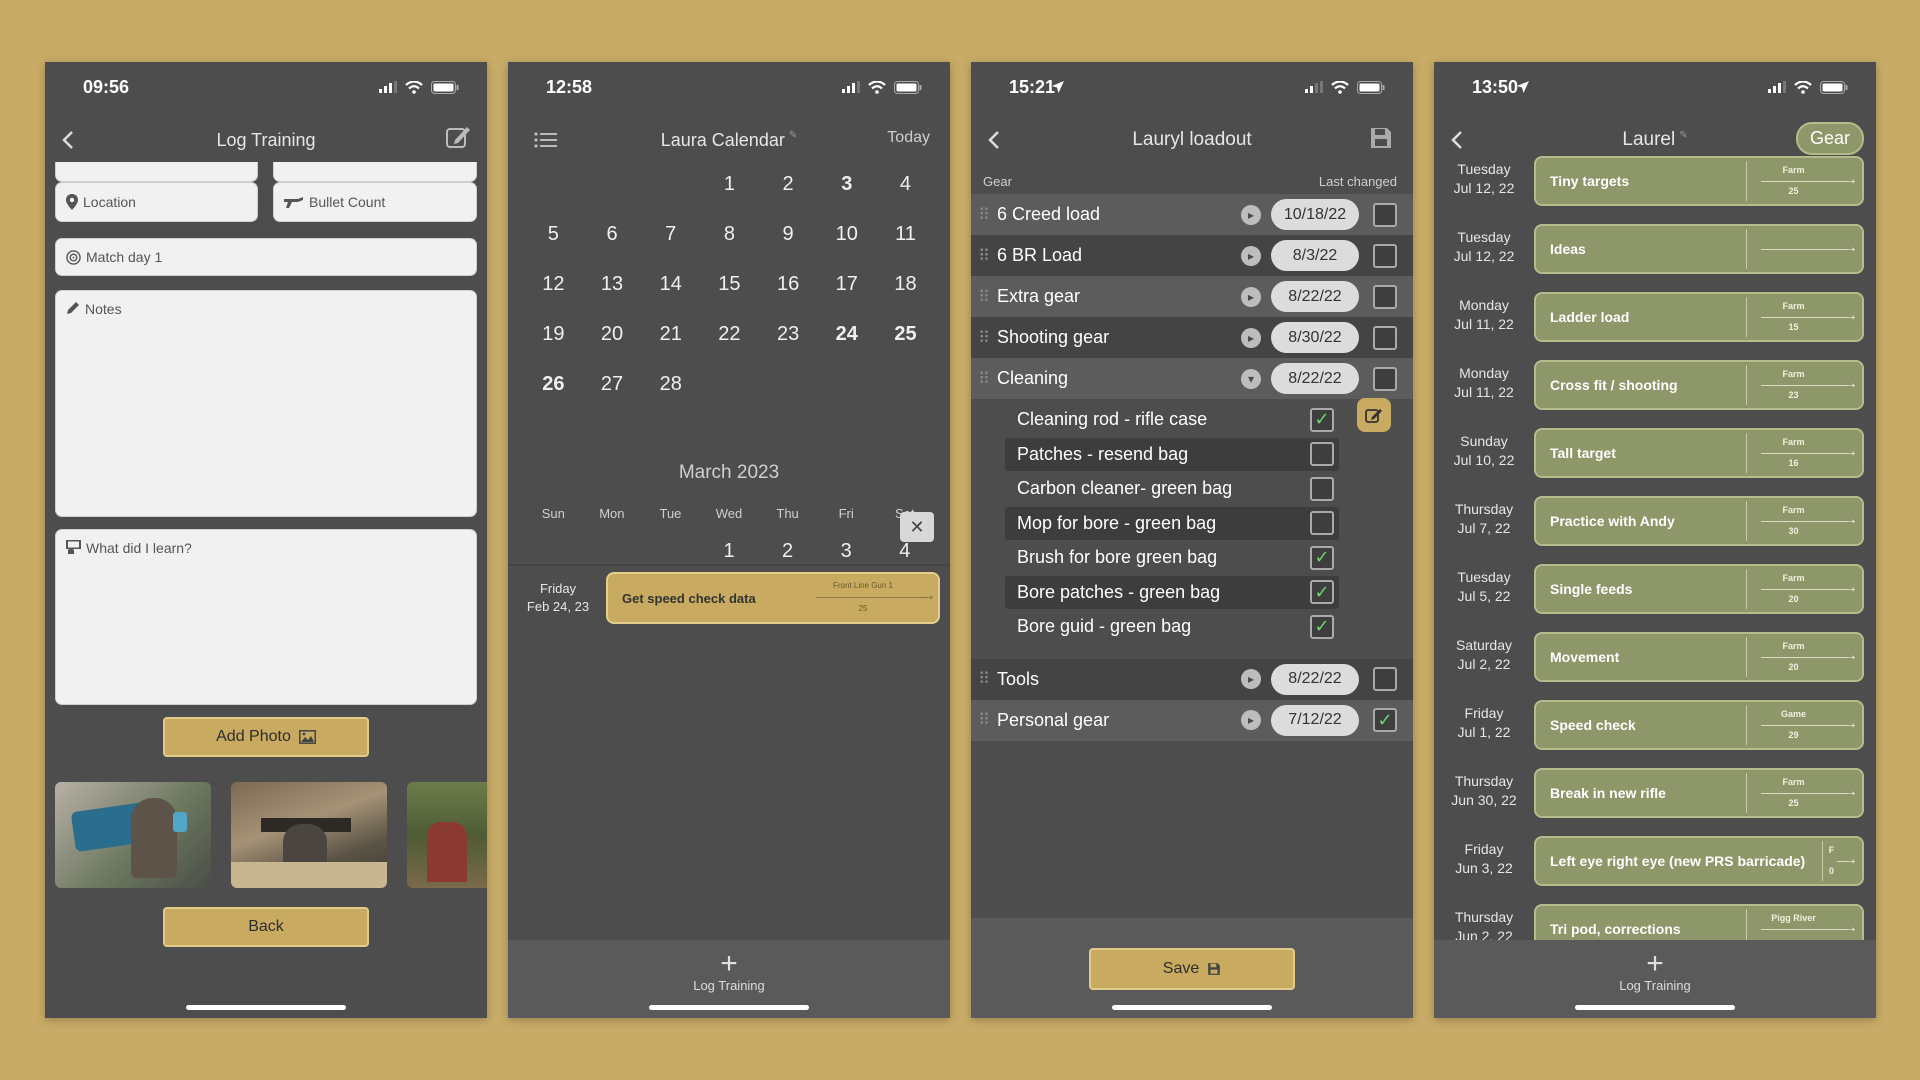 This screenshot has width=1920, height=1080. I want to click on save-disk-icon, so click(1381, 138).